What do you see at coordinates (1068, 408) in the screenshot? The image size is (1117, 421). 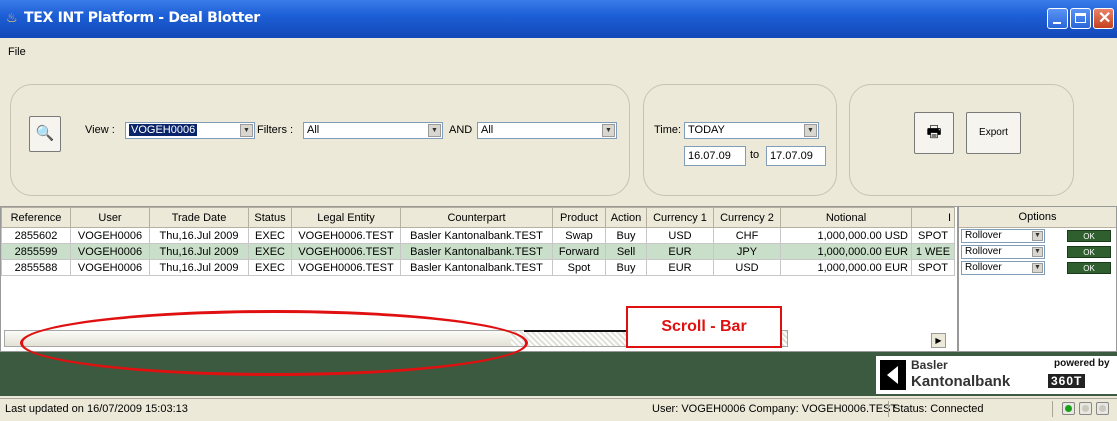 I see `connected-indicator-icon` at bounding box center [1068, 408].